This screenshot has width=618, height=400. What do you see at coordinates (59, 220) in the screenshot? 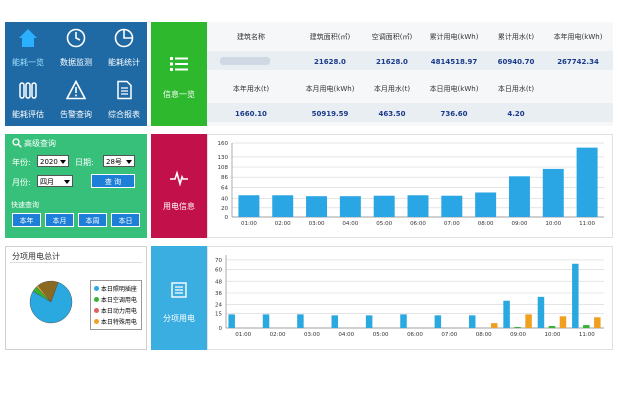
I see `quick-button-month: 本月` at bounding box center [59, 220].